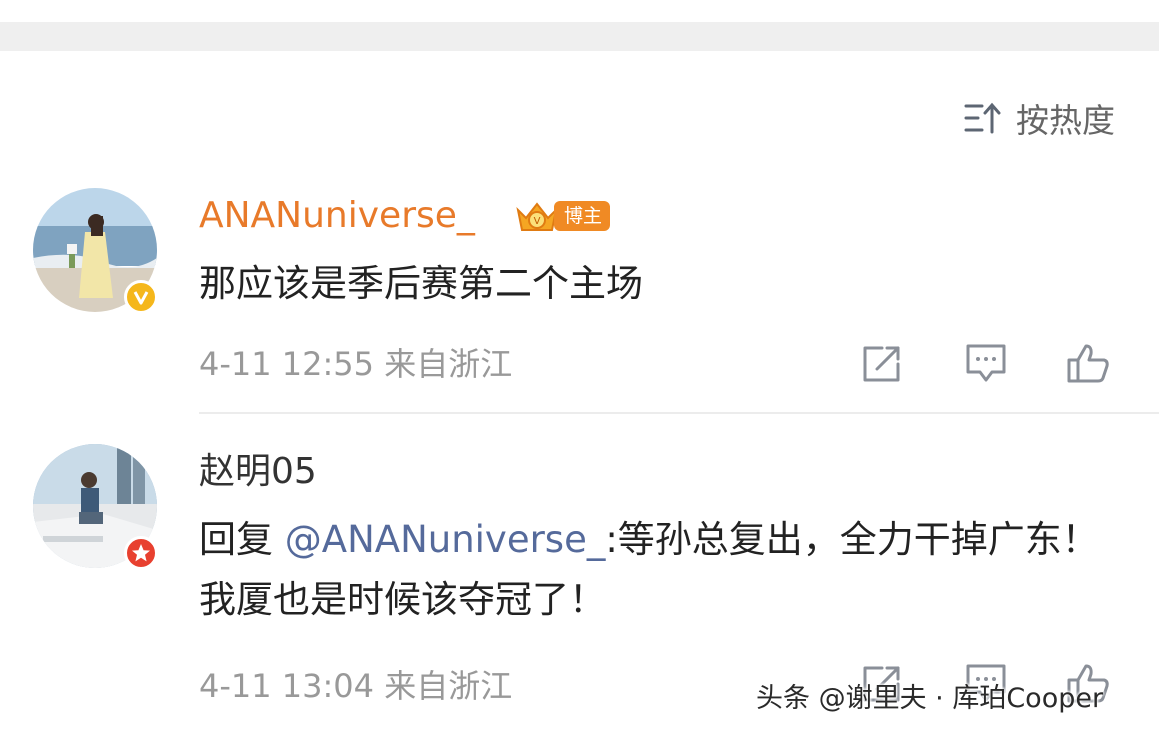  Describe the element at coordinates (679, 413) in the screenshot. I see `comment-divider` at that location.